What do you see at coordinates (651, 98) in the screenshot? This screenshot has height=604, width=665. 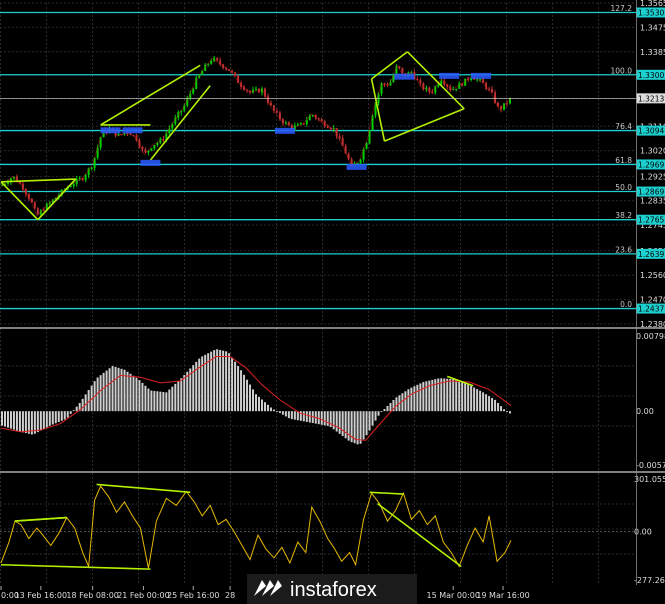 I see `current-price-label: 1.3213` at bounding box center [651, 98].